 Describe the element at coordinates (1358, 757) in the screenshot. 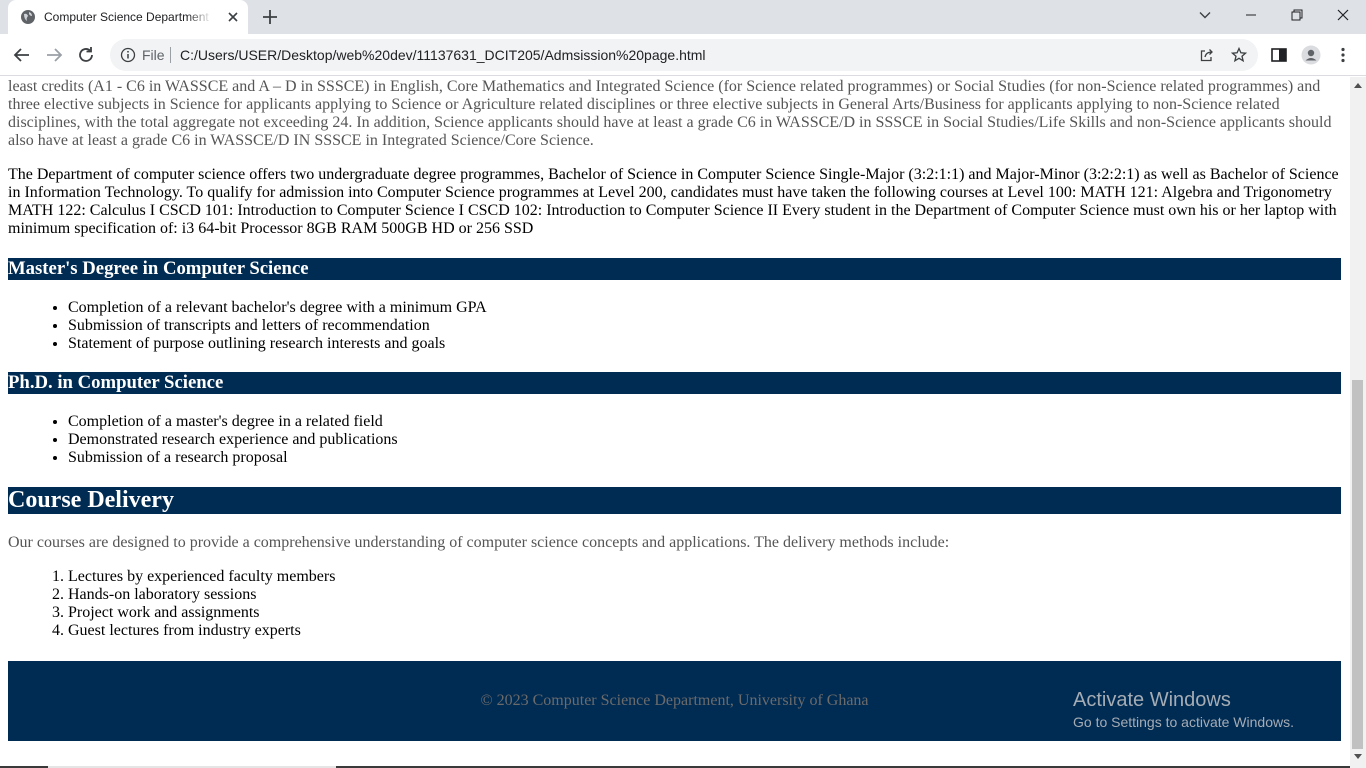

I see `scroll-down-arrow-icon` at that location.